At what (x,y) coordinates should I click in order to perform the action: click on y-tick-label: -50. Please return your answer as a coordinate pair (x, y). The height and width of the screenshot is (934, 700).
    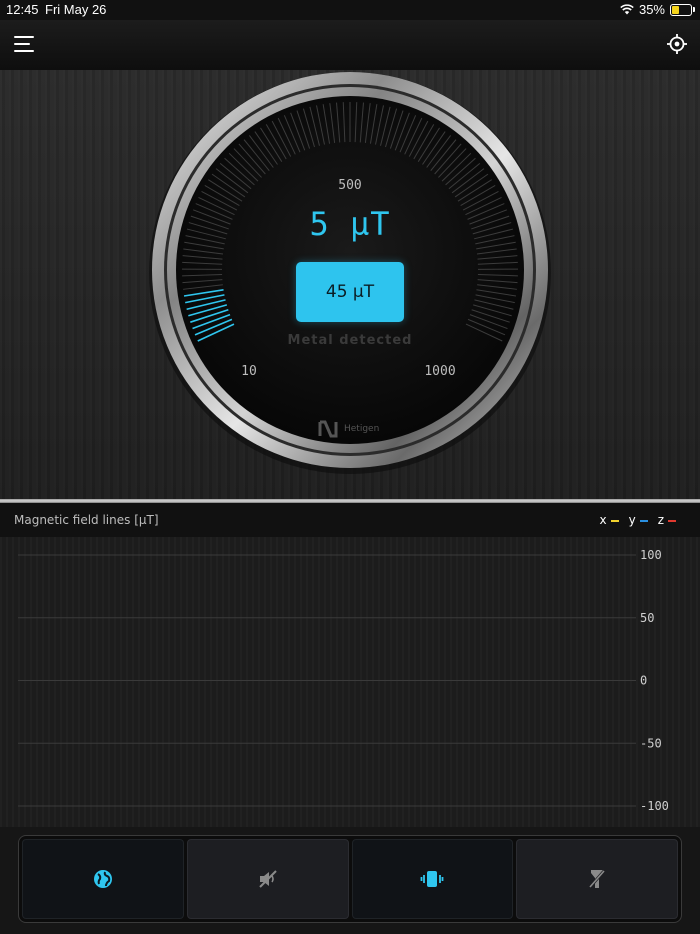
    Looking at the image, I should click on (651, 743).